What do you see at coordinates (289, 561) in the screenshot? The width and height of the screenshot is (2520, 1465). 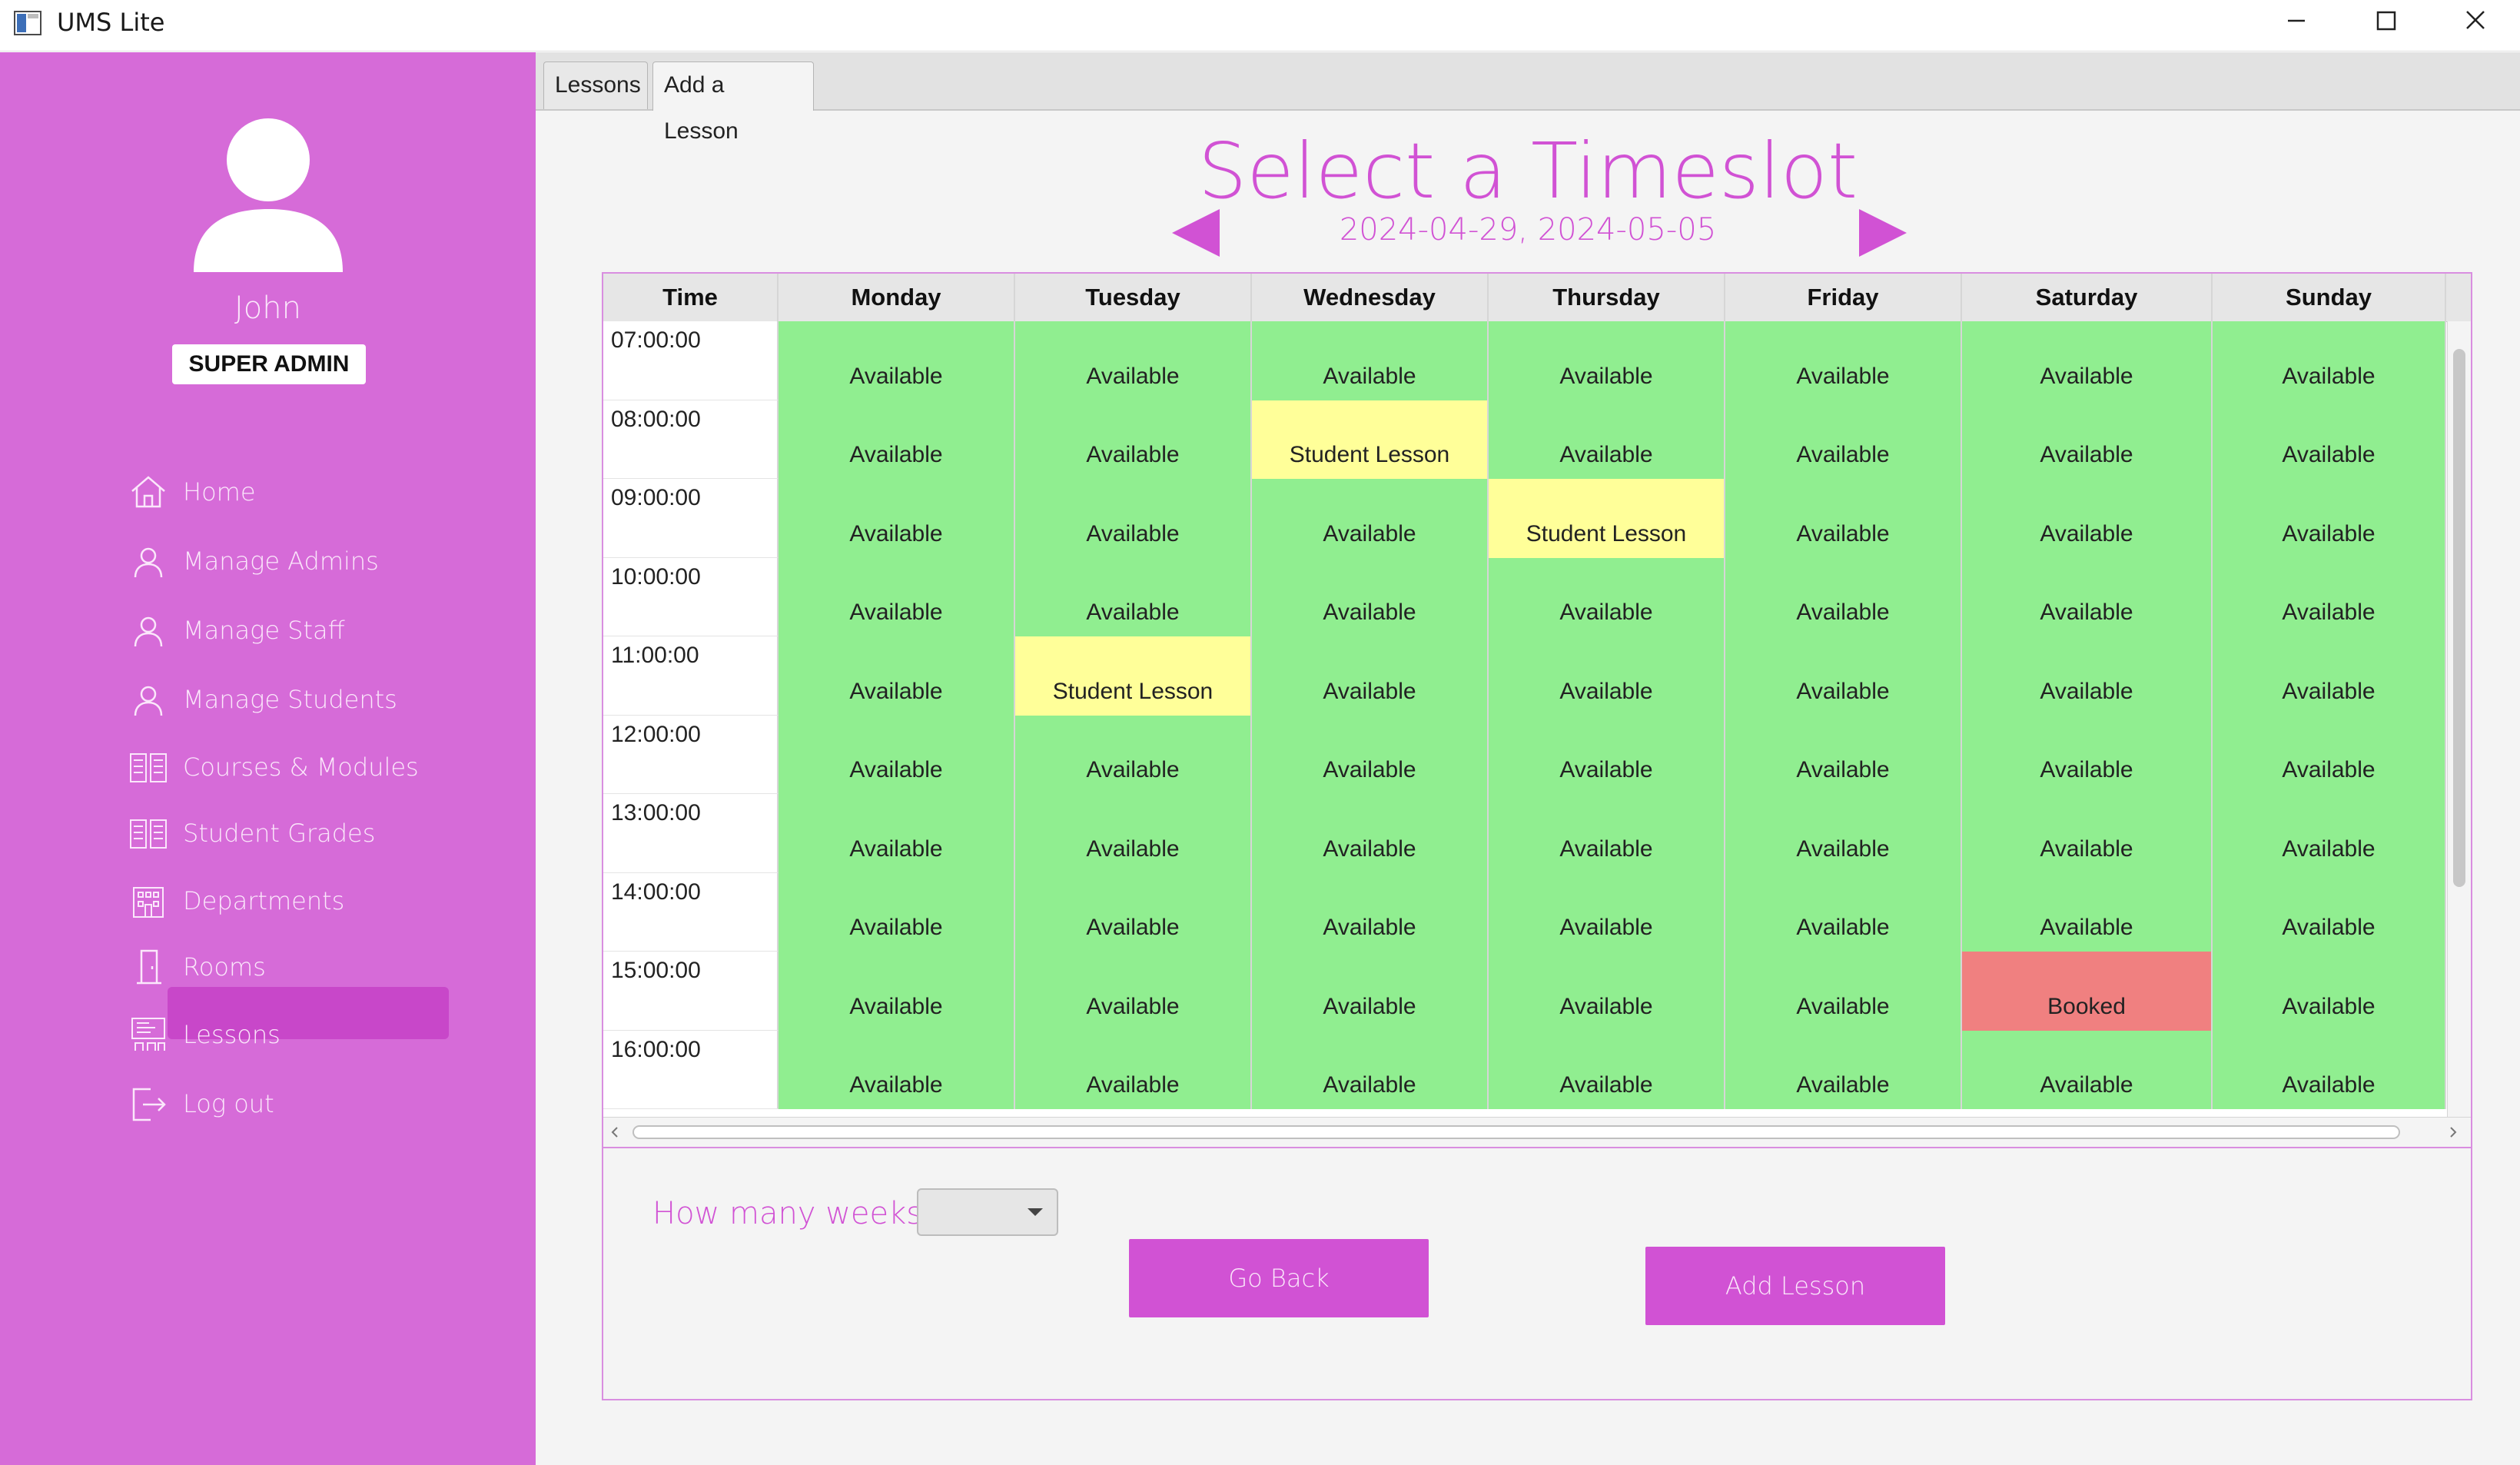 I see `sidebar-item-manage-admins: Manage Admins` at bounding box center [289, 561].